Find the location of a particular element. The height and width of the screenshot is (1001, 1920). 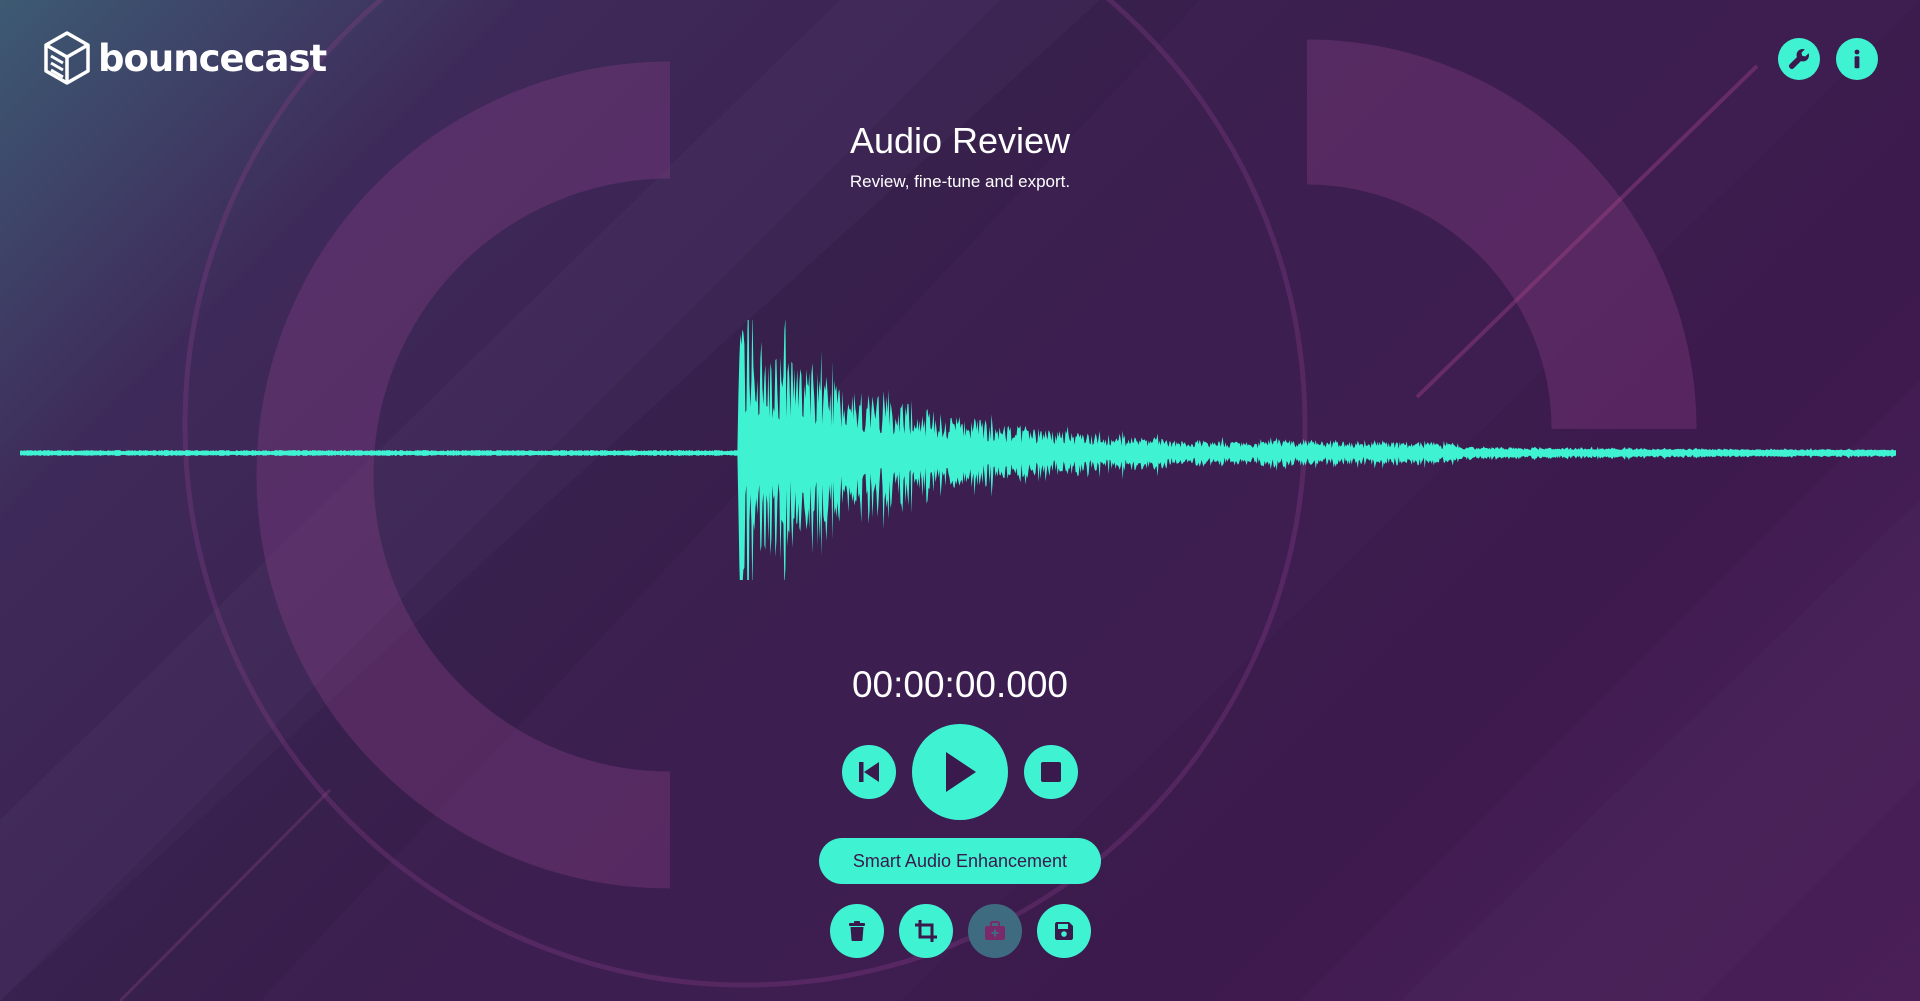

info-button is located at coordinates (1857, 59).